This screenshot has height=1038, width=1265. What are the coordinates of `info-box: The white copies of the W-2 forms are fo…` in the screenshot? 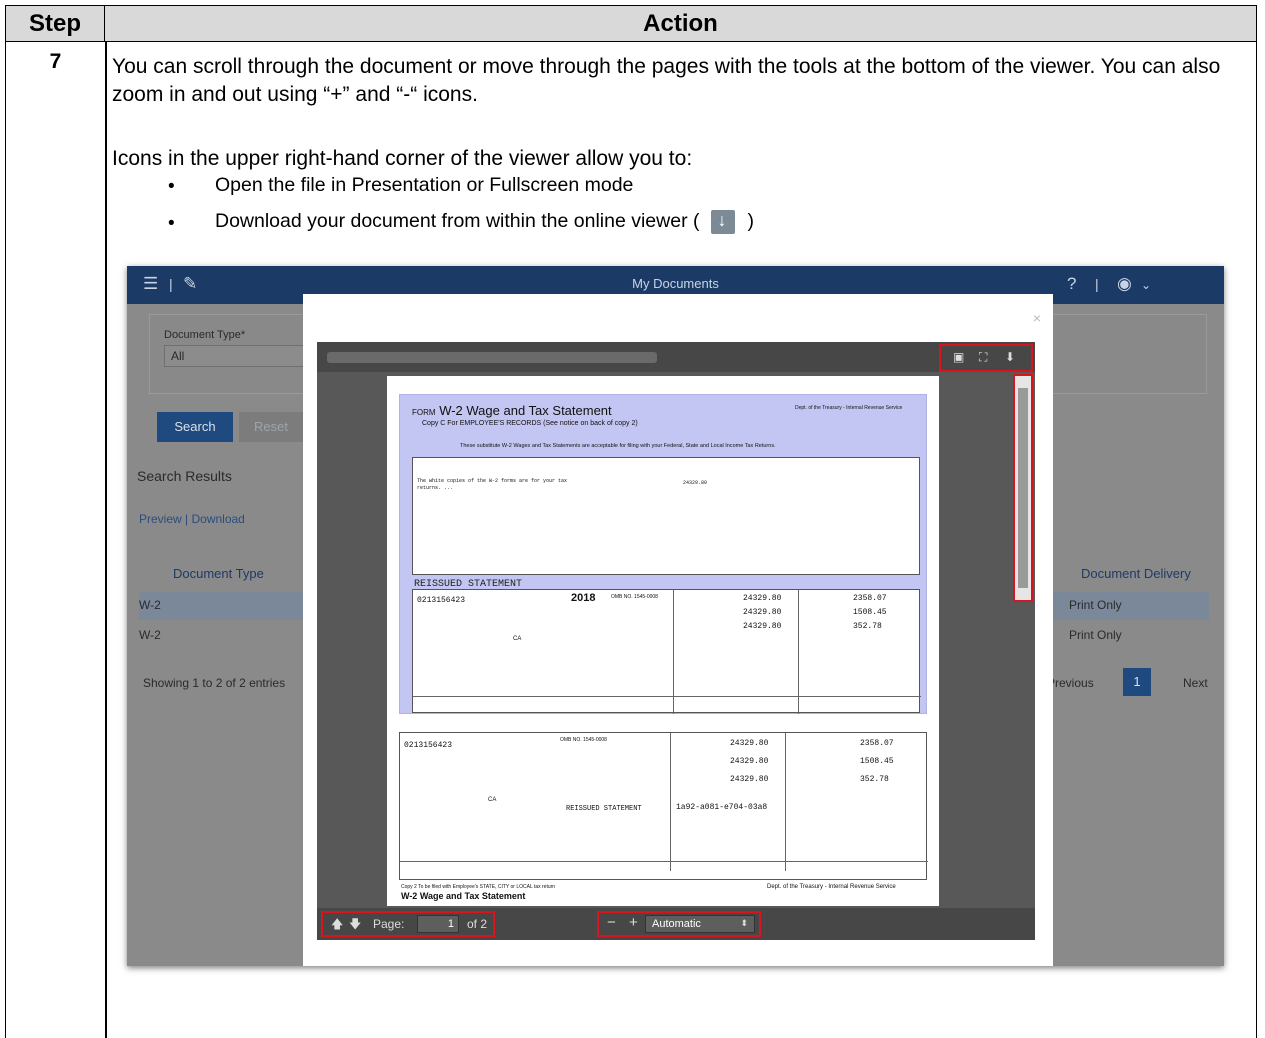 It's located at (666, 516).